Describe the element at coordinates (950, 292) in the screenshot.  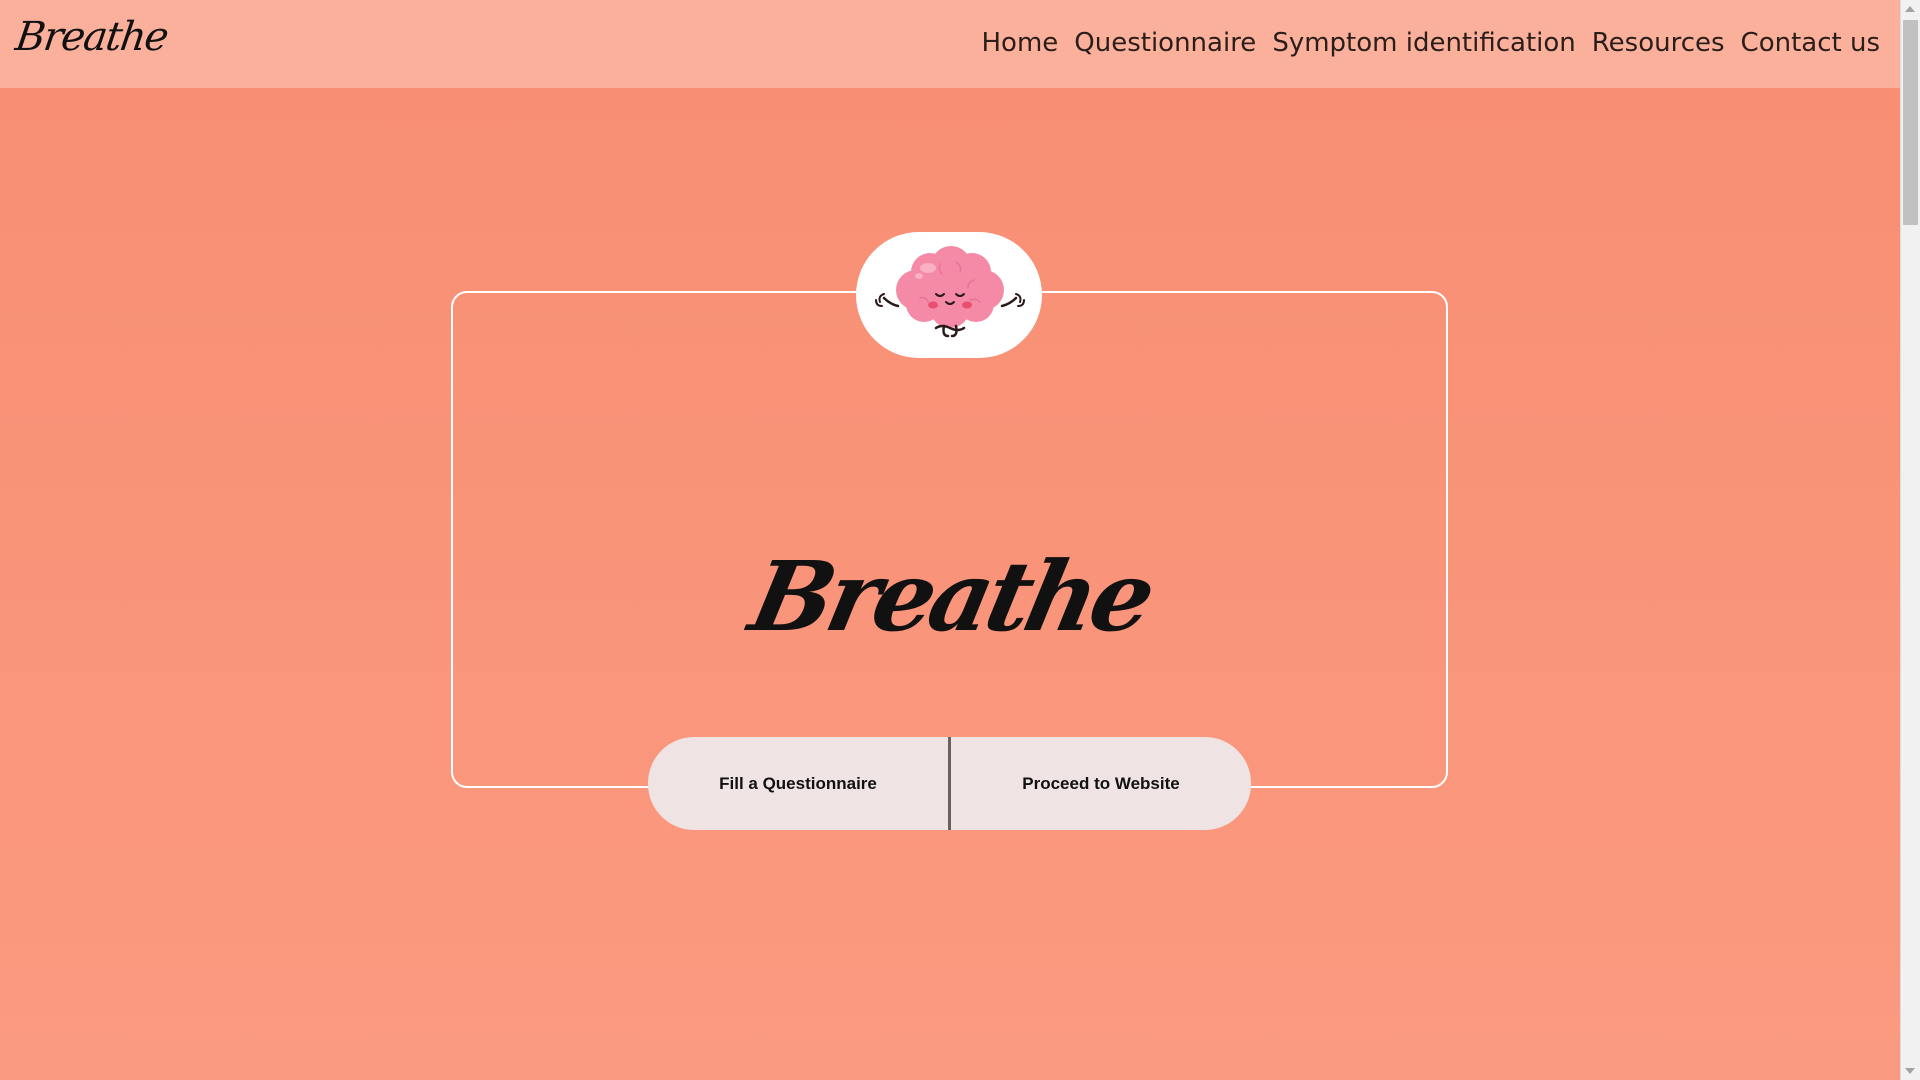
I see `meditating-brain-icon` at that location.